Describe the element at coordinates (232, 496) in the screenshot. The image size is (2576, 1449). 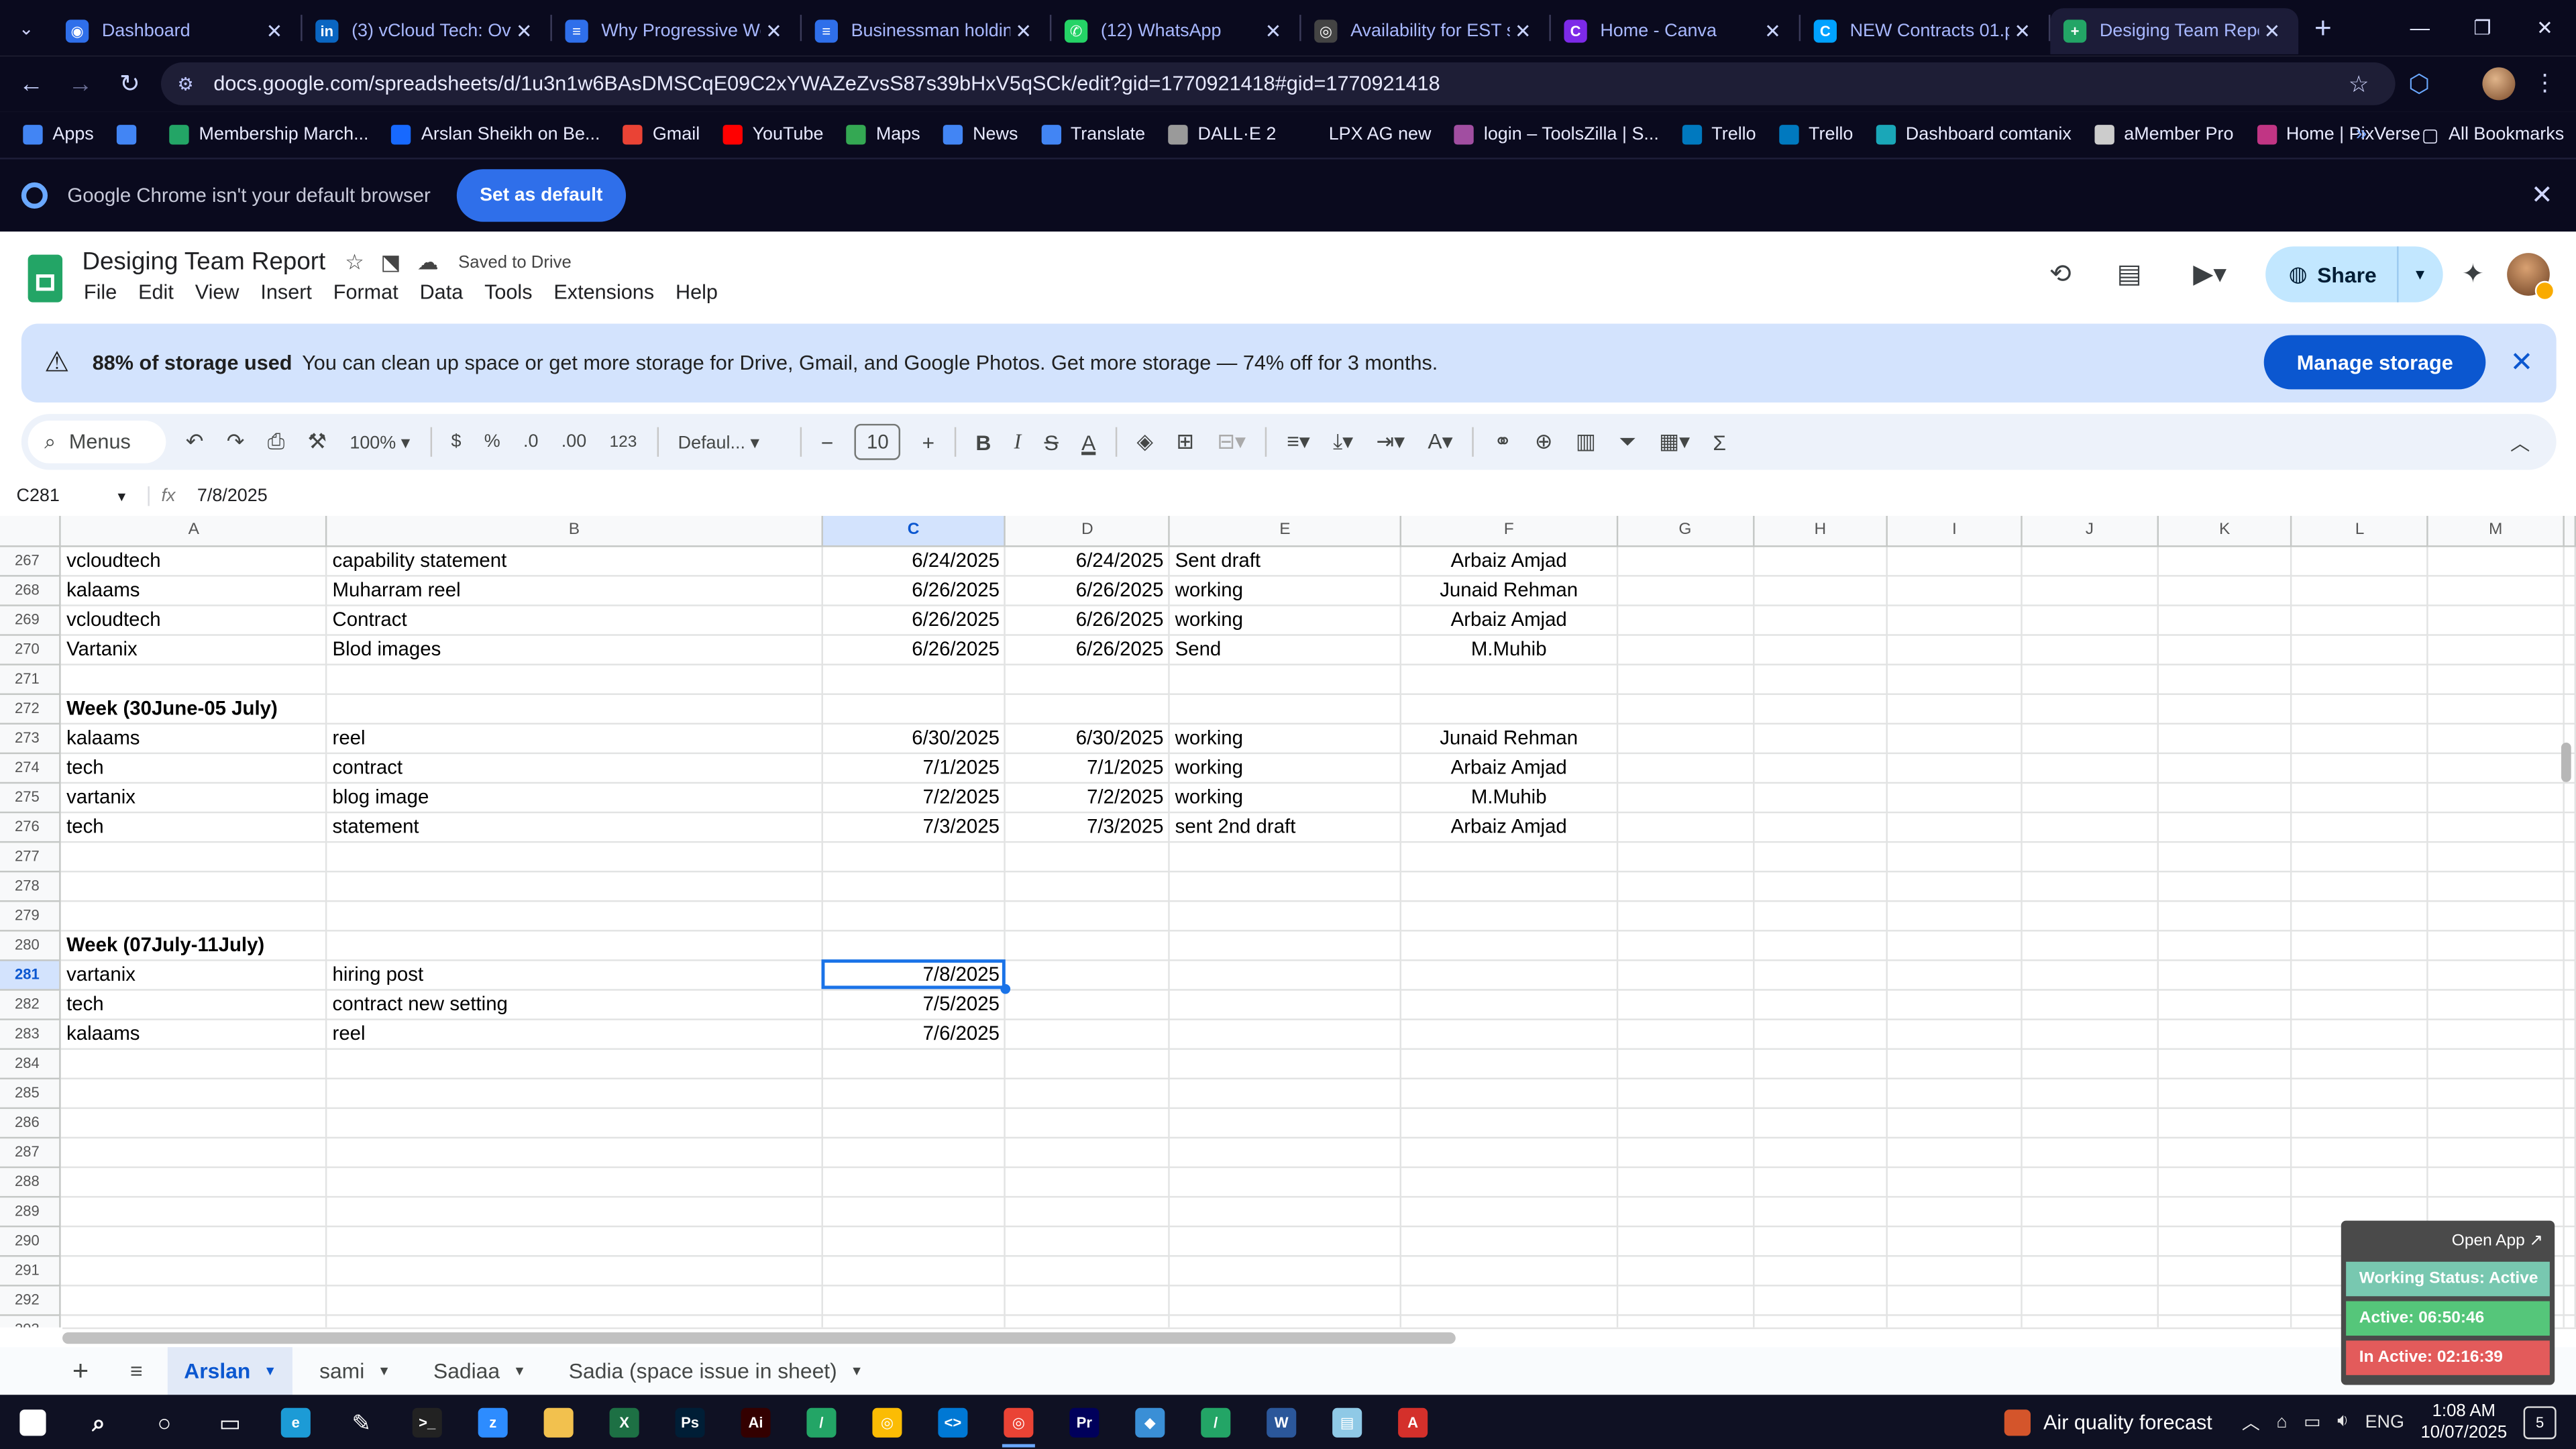
I see `formula-input: 7/8/2025` at that location.